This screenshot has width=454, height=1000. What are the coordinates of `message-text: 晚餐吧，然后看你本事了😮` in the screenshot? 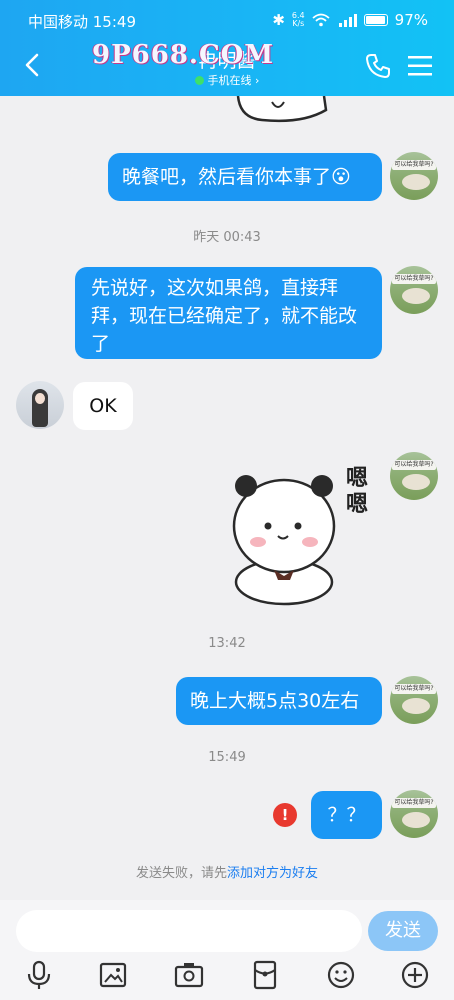 It's located at (236, 177).